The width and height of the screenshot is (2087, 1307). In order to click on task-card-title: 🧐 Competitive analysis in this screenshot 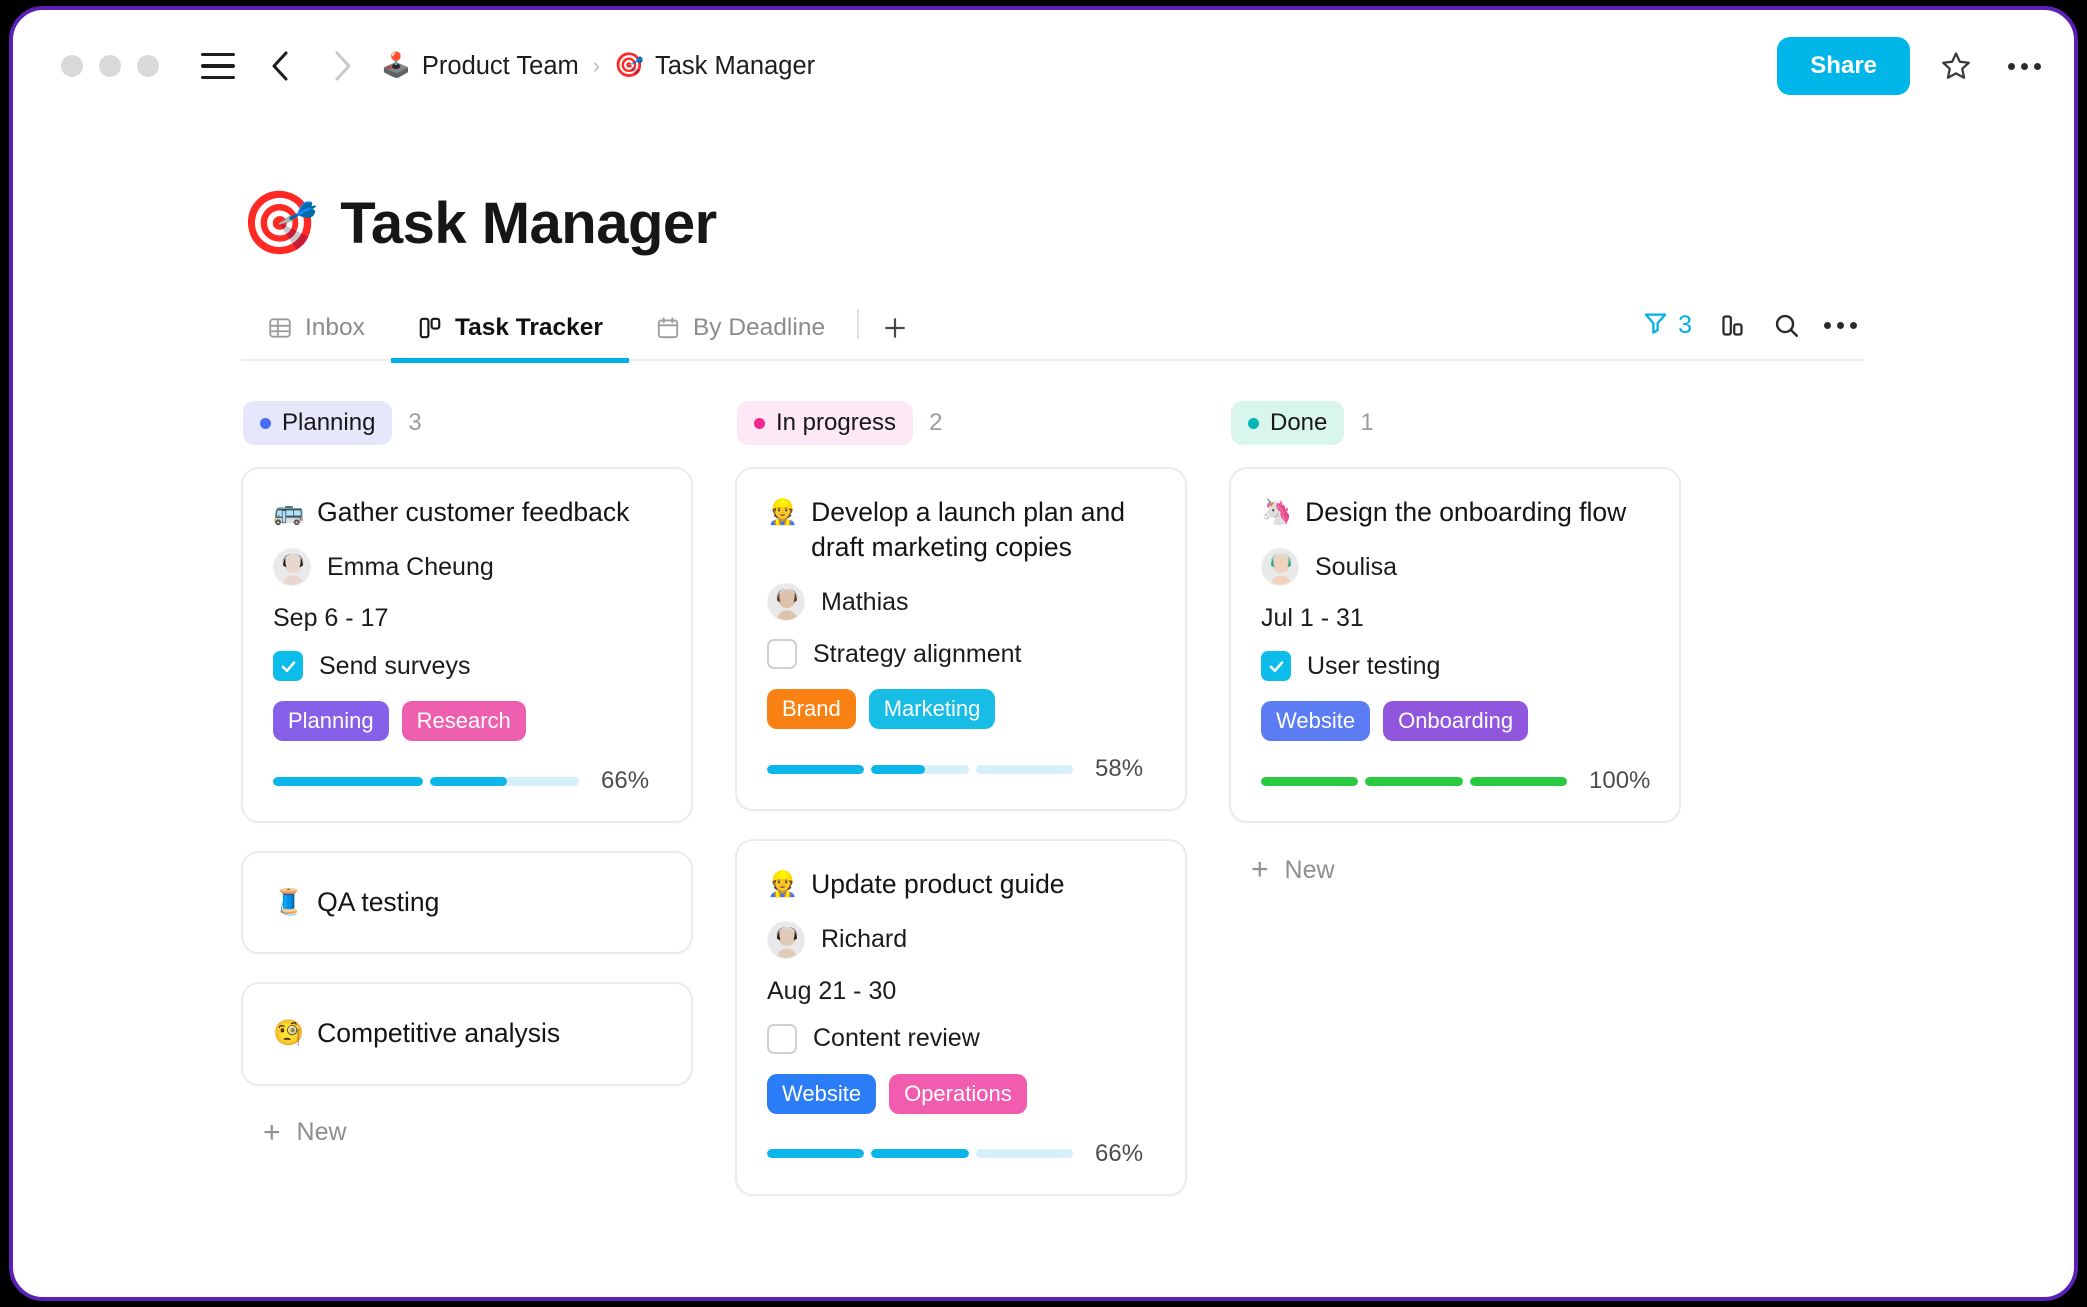, I will do `click(468, 1033)`.